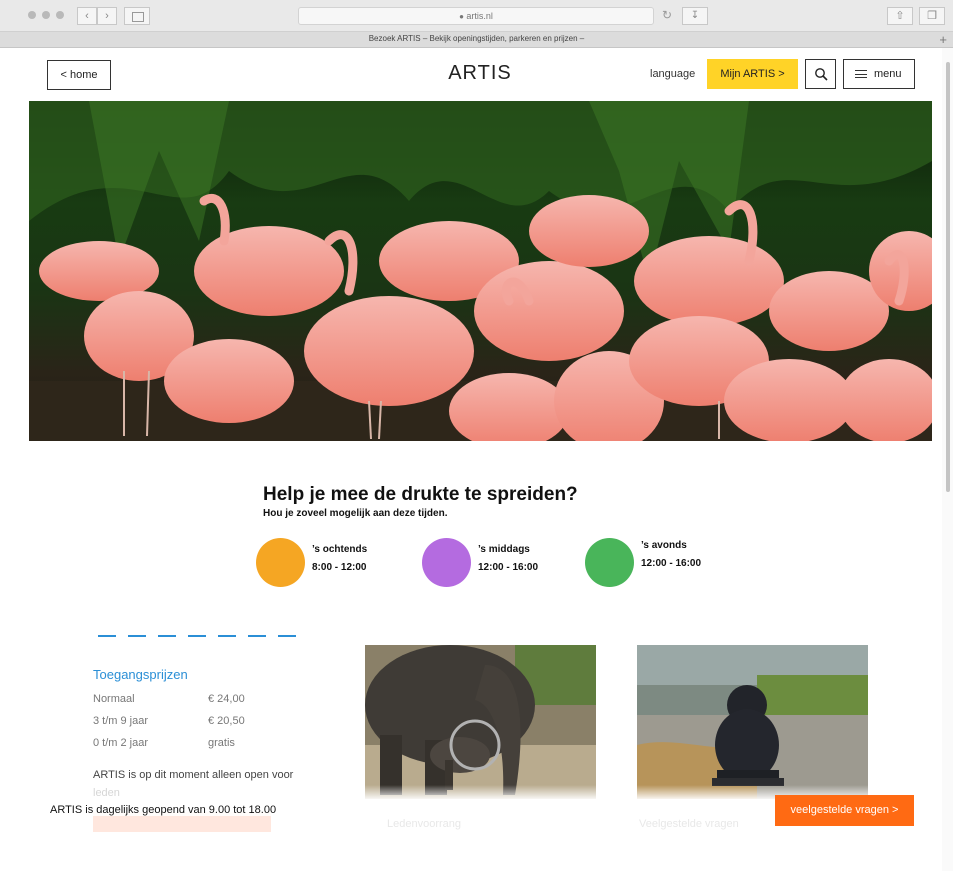  What do you see at coordinates (140, 674) in the screenshot?
I see `prices-heading: Toegangsprijzen` at bounding box center [140, 674].